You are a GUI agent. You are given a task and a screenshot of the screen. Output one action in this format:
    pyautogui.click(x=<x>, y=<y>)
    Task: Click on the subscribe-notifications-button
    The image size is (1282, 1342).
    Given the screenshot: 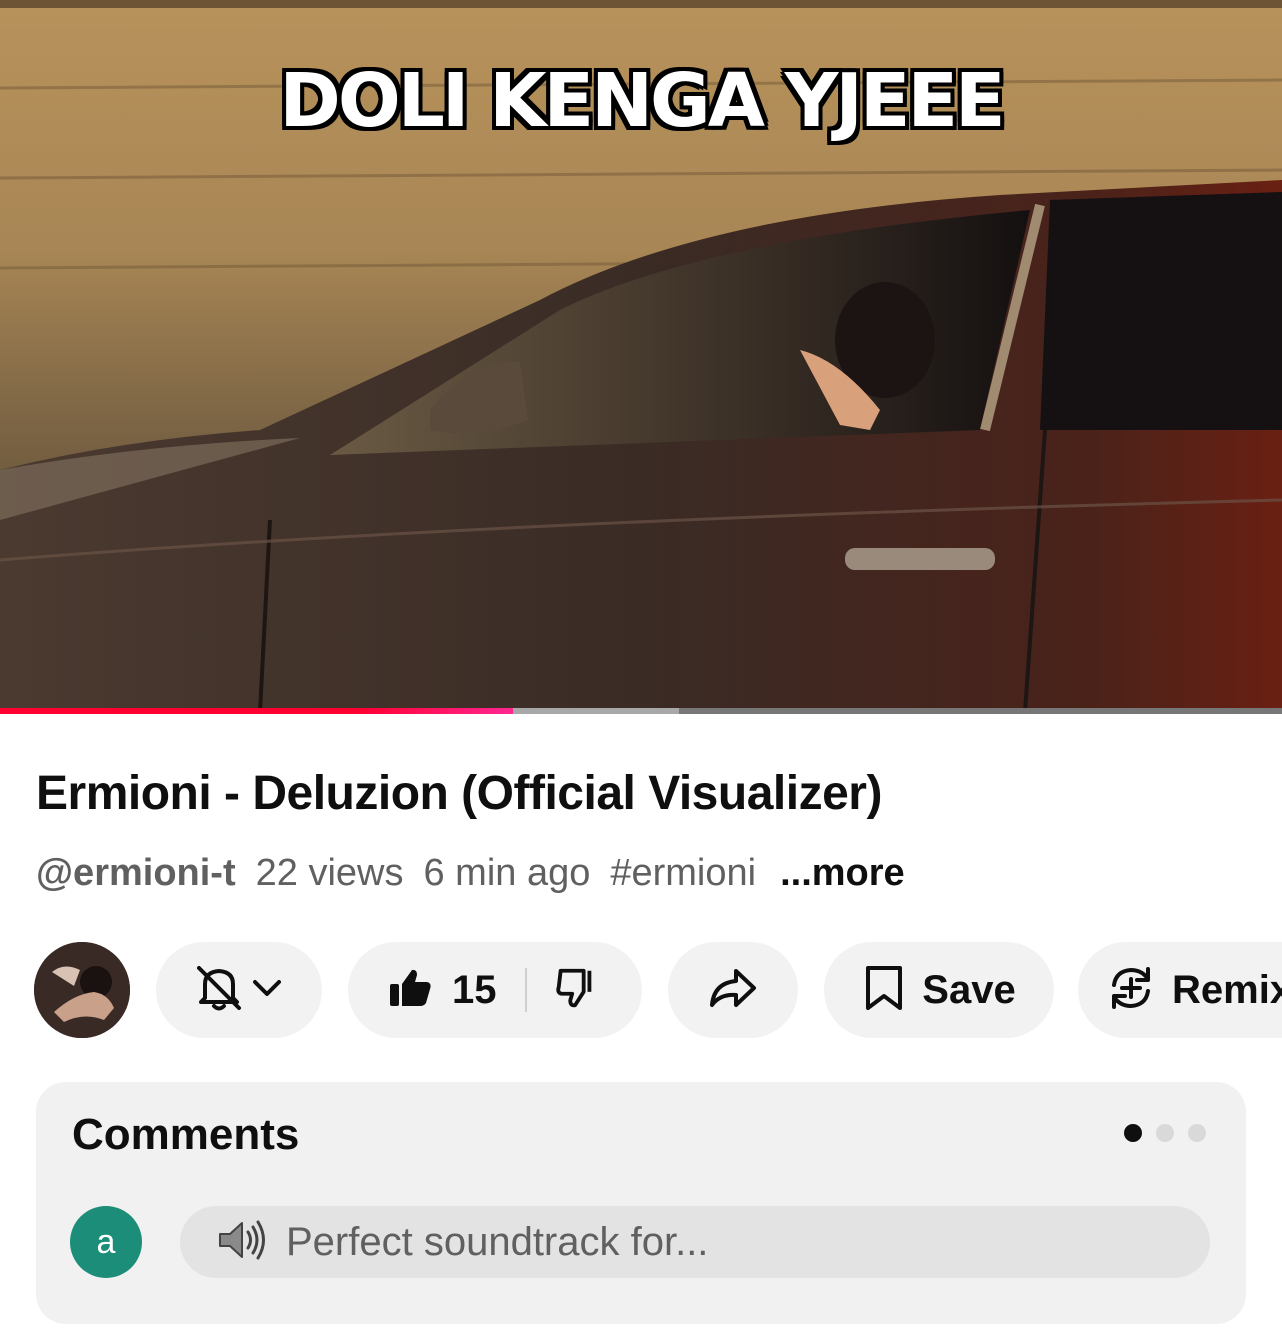 What is the action you would take?
    pyautogui.click(x=239, y=990)
    